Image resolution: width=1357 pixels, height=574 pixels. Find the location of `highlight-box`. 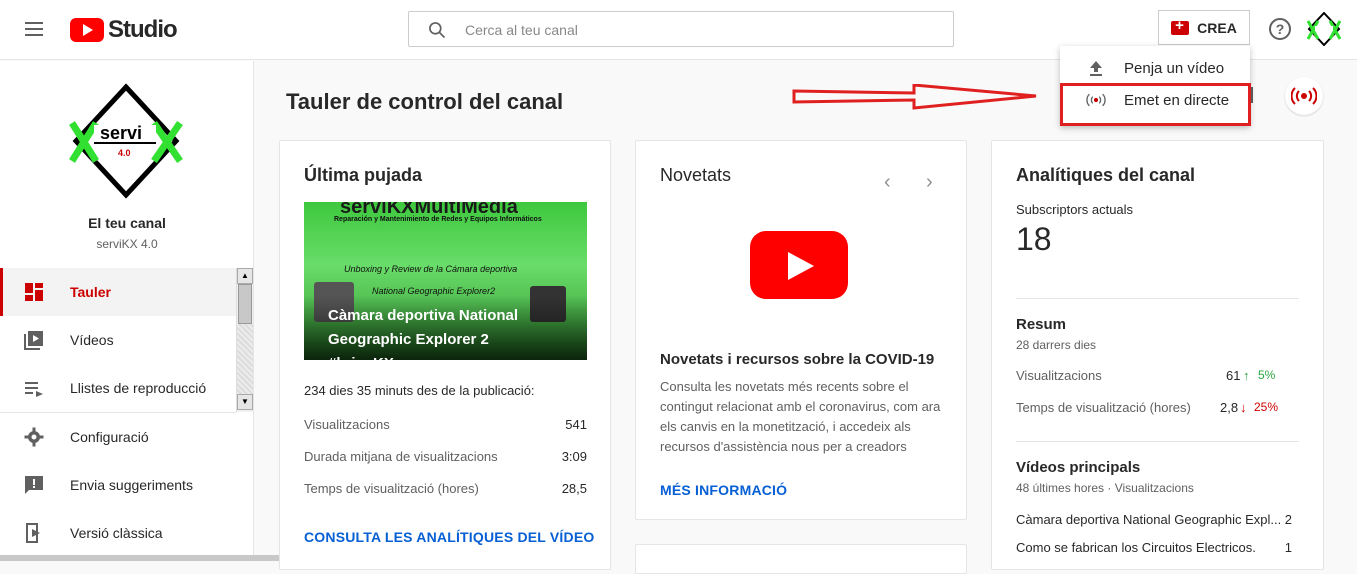

highlight-box is located at coordinates (1155, 104).